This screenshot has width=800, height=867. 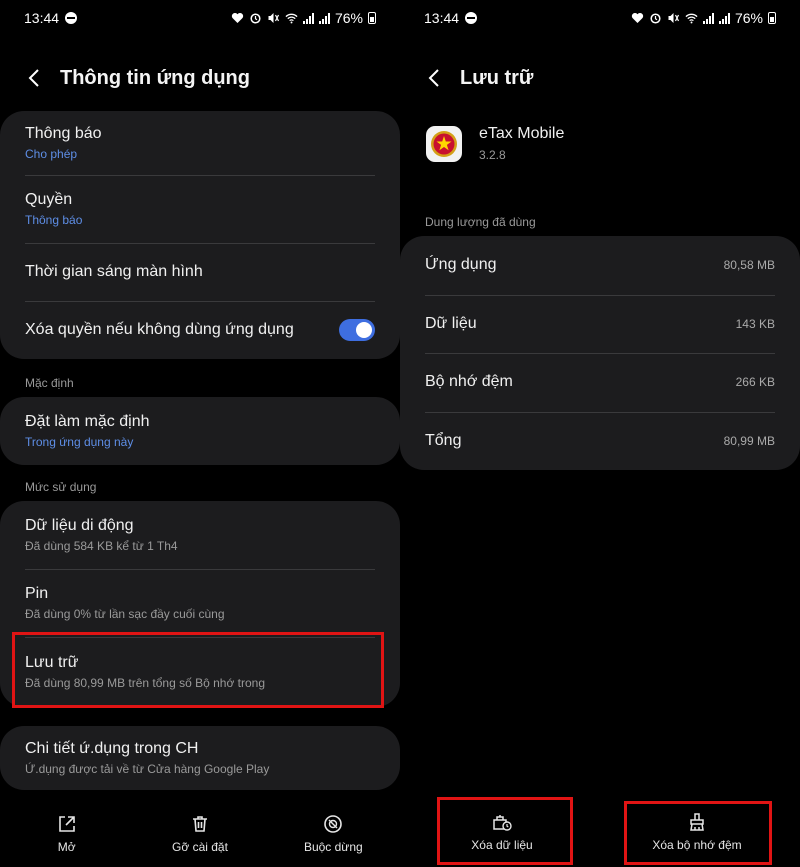 I want to click on trash-icon, so click(x=199, y=824).